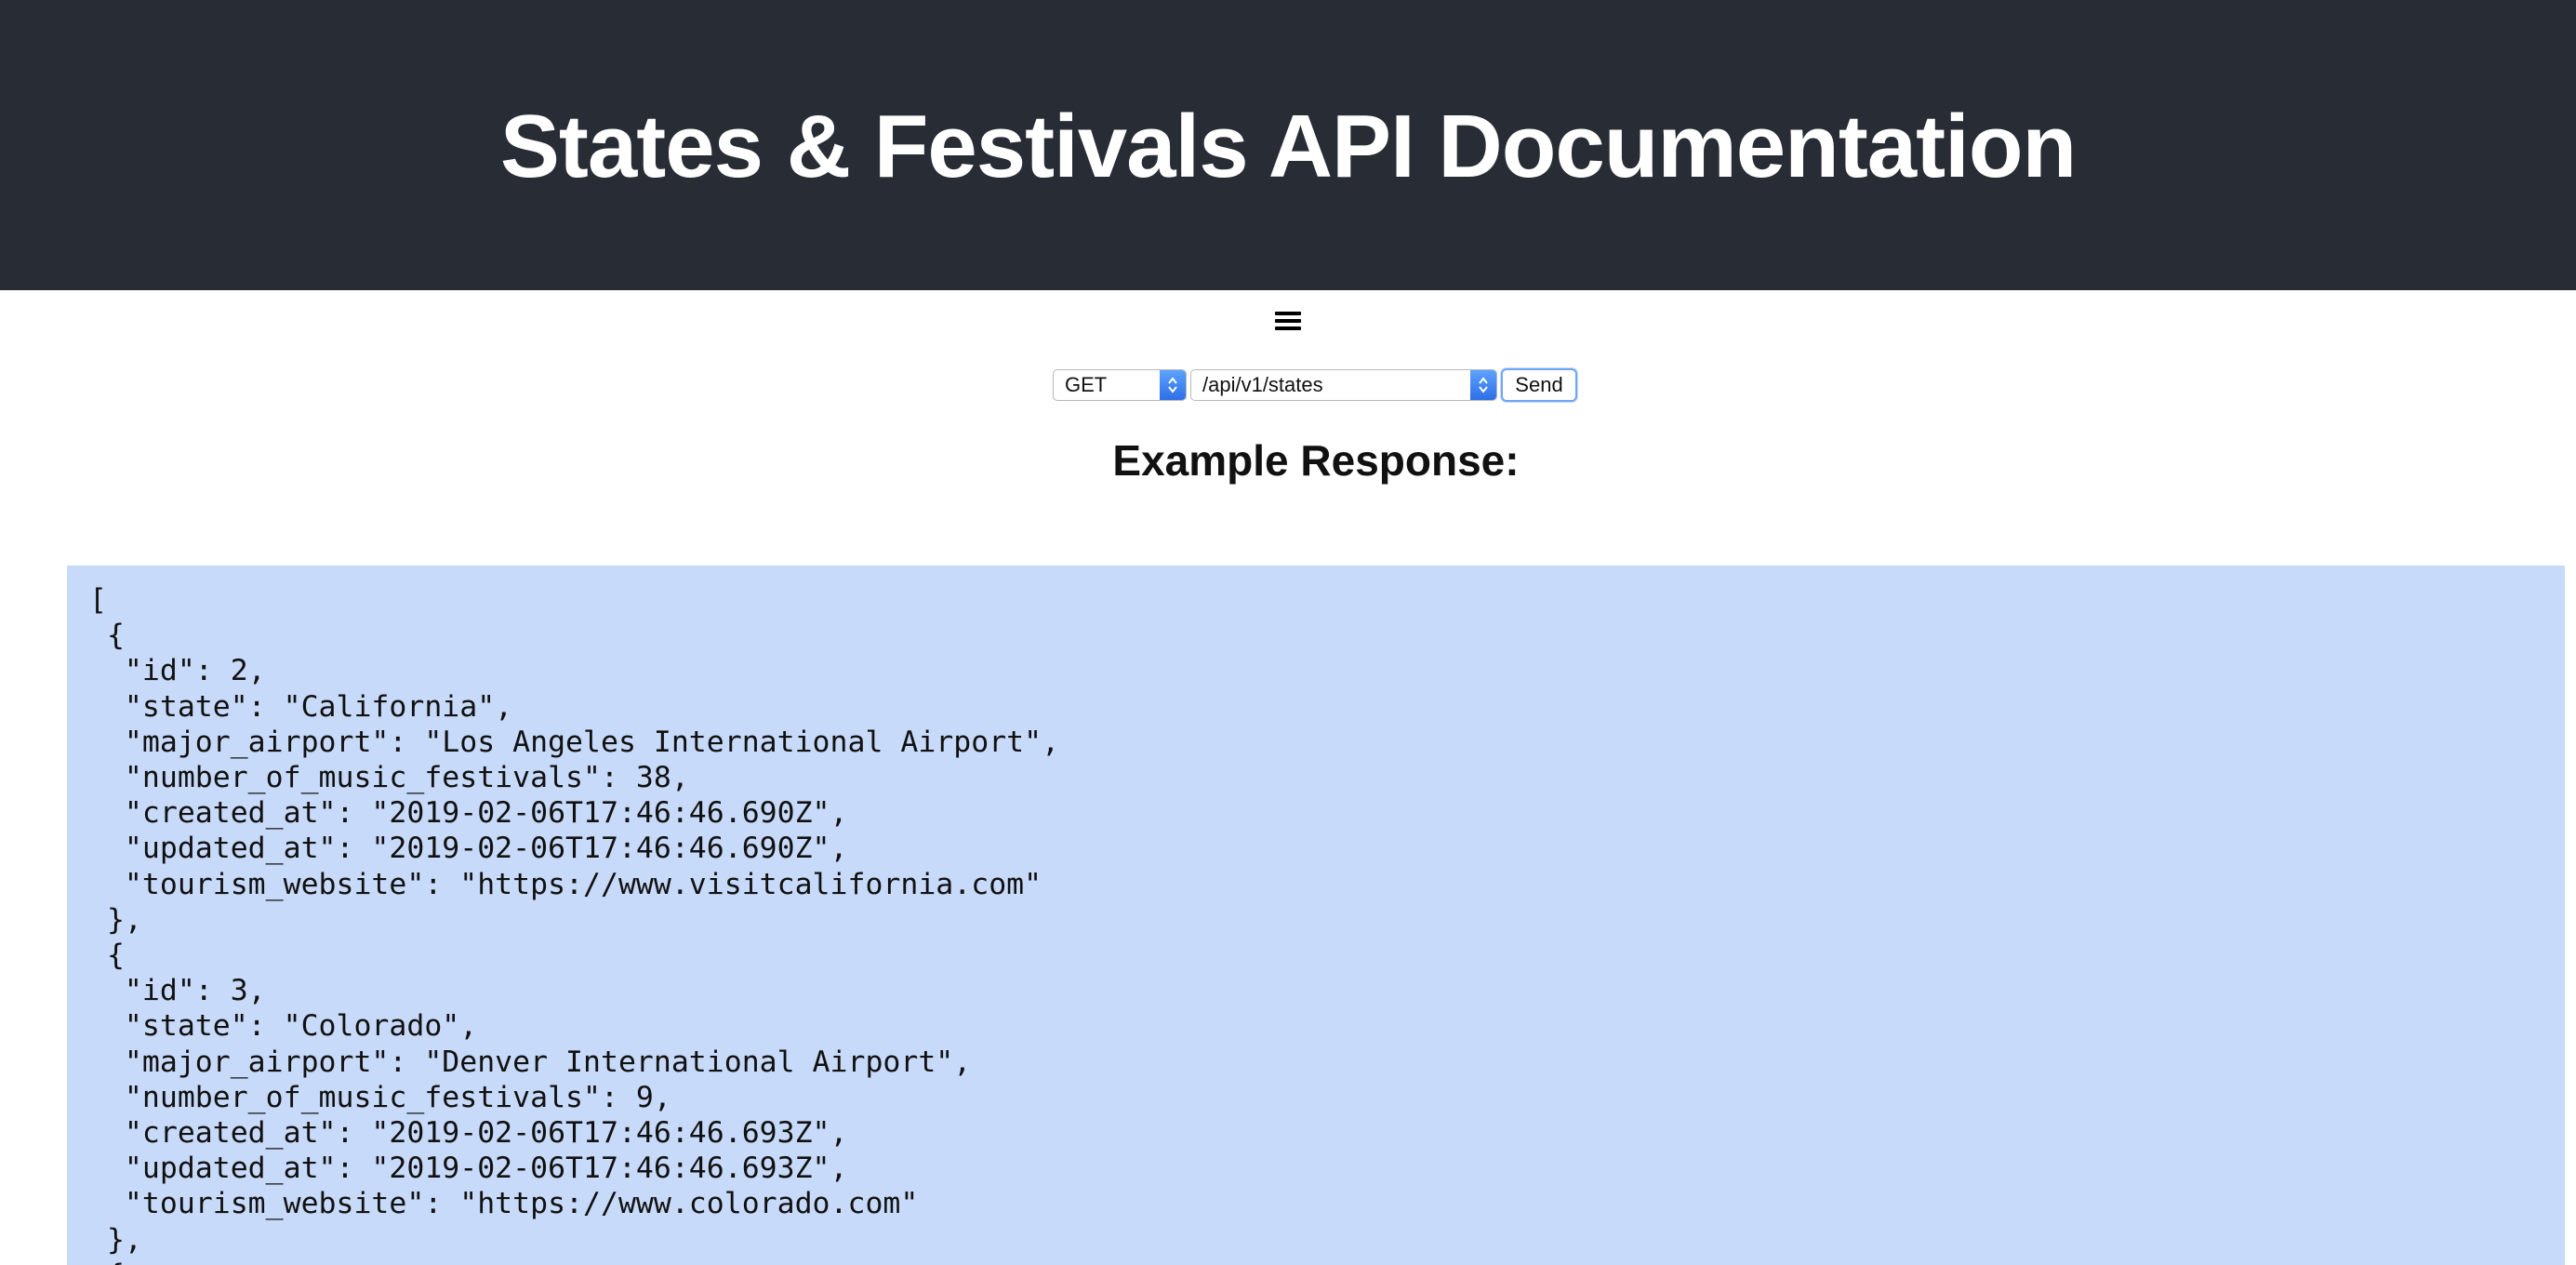  I want to click on hamburger-menu-icon, so click(1288, 321).